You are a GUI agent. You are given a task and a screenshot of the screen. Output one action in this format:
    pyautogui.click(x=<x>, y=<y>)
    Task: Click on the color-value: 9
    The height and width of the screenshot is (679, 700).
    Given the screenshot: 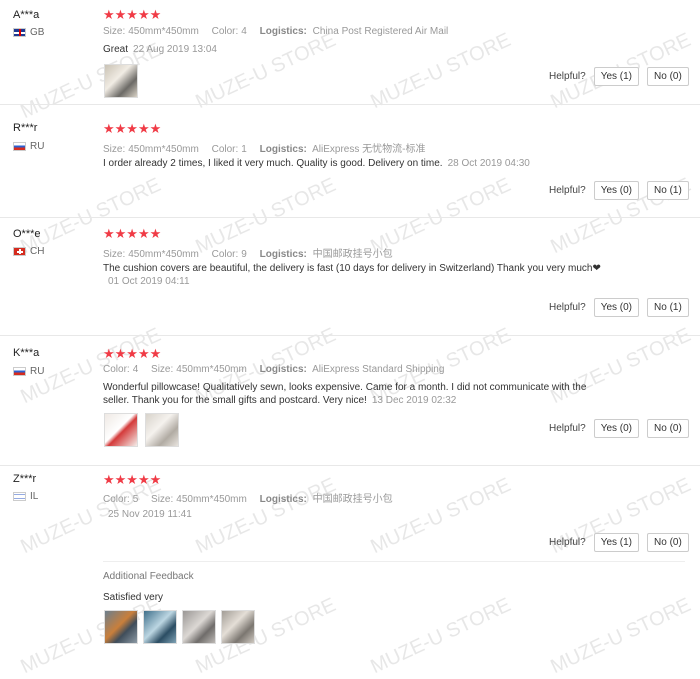 What is the action you would take?
    pyautogui.click(x=244, y=254)
    